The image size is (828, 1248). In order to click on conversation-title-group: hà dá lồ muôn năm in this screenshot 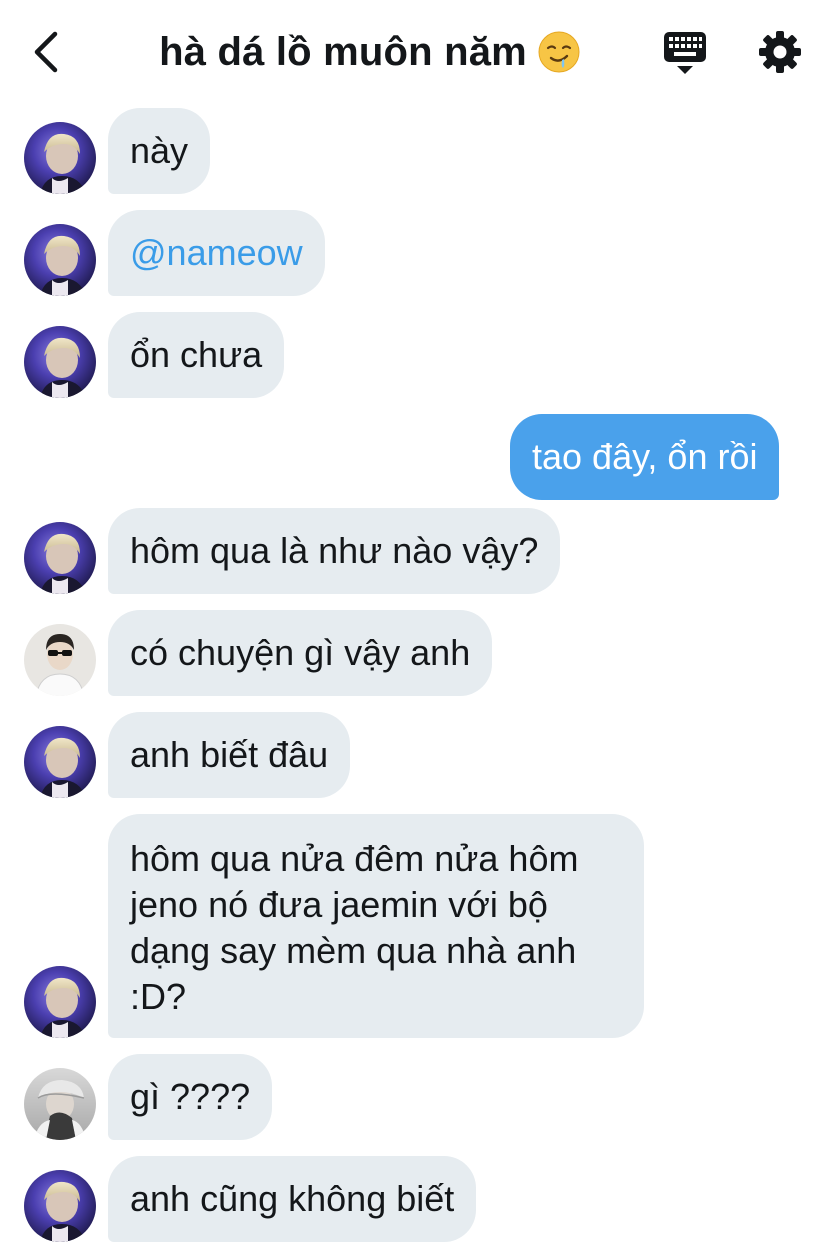, I will do `click(370, 52)`.